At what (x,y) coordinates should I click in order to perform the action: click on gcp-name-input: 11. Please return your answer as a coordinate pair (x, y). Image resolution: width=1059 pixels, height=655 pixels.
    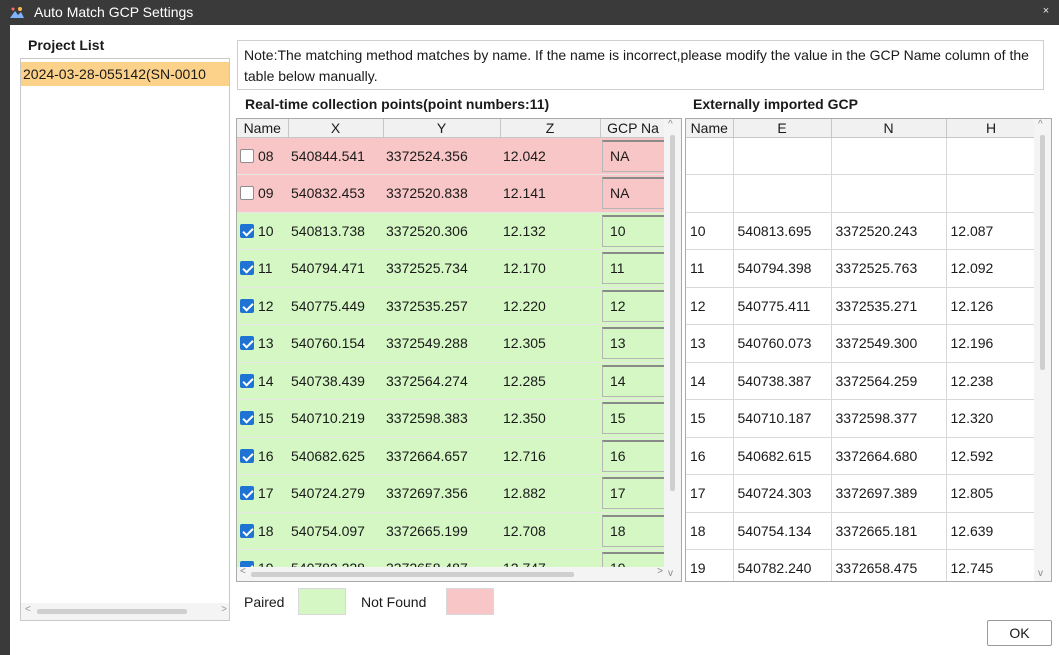
    Looking at the image, I should click on (634, 268).